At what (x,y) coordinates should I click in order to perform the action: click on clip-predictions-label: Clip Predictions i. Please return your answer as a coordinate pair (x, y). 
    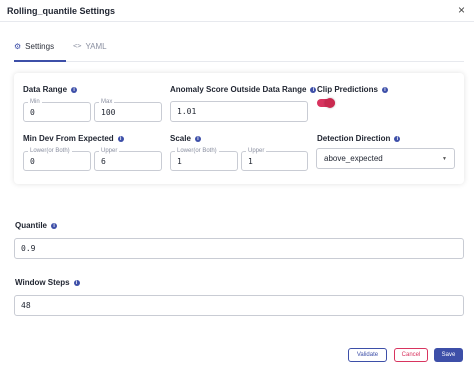
    Looking at the image, I should click on (352, 89).